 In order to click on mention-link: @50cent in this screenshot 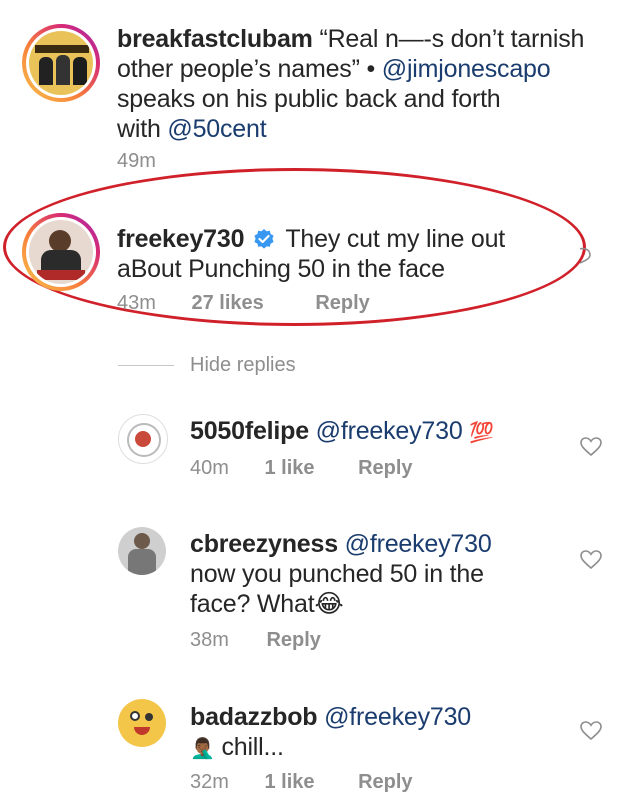, I will do `click(216, 129)`.